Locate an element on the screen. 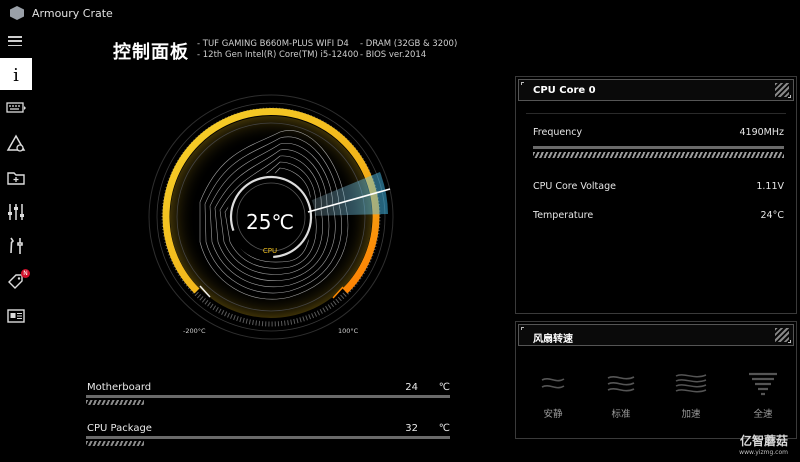 The image size is (800, 462). news-icon is located at coordinates (16, 316).